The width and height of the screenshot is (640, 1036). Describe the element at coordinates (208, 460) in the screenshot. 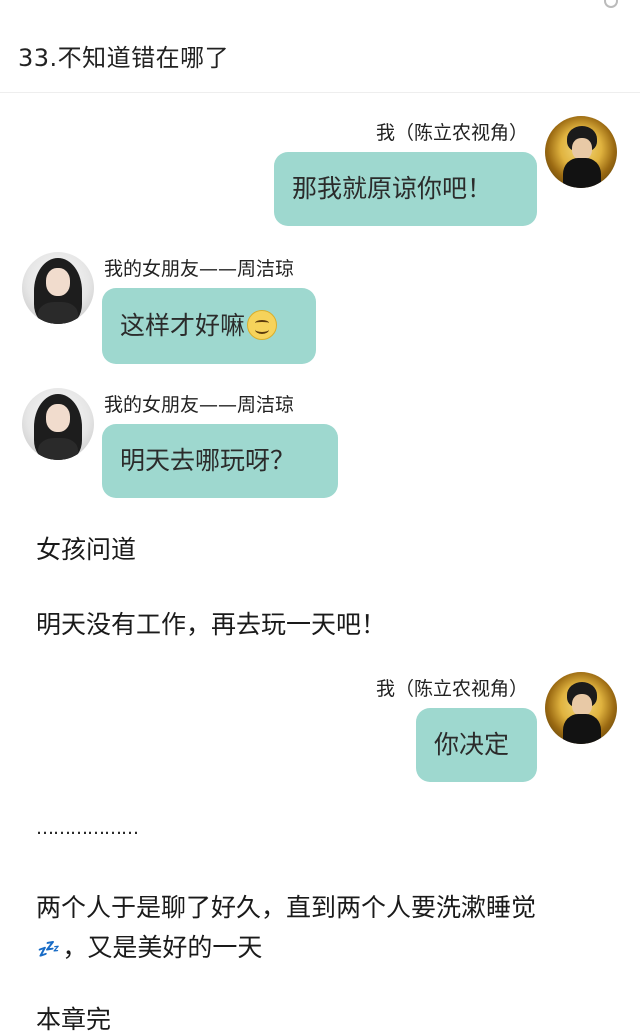

I see `message-text: 明天去哪玩呀？` at that location.